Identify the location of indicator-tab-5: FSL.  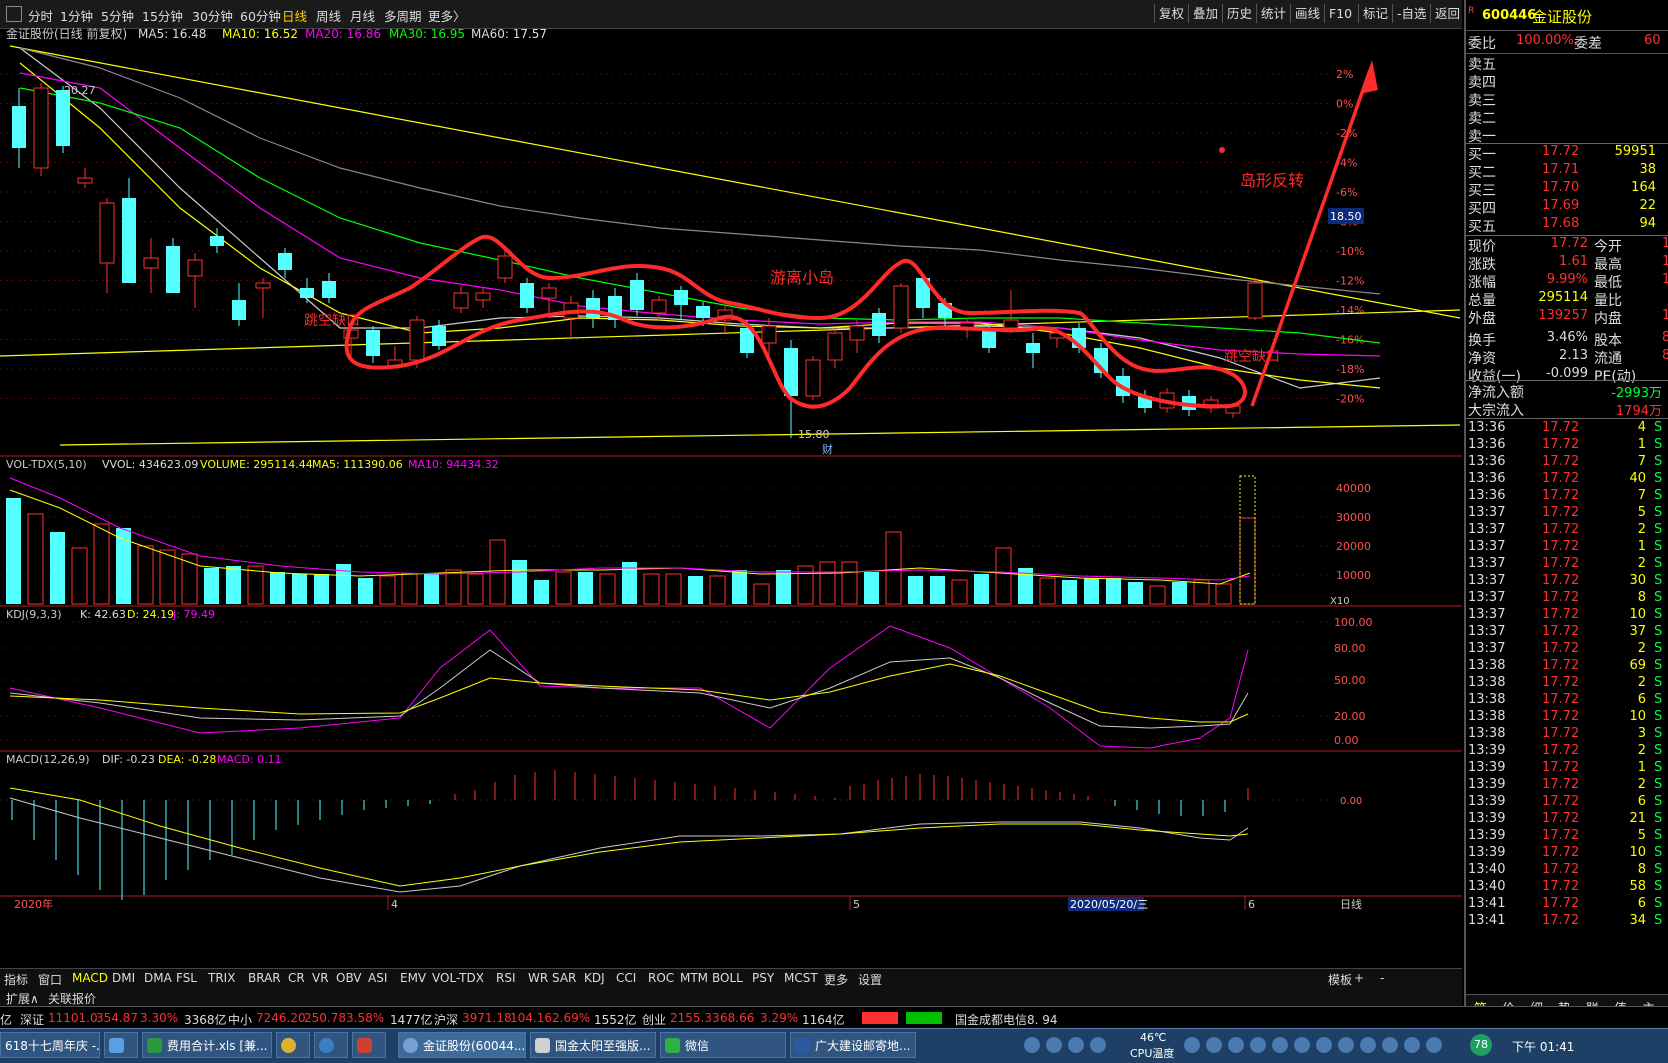
(186, 978).